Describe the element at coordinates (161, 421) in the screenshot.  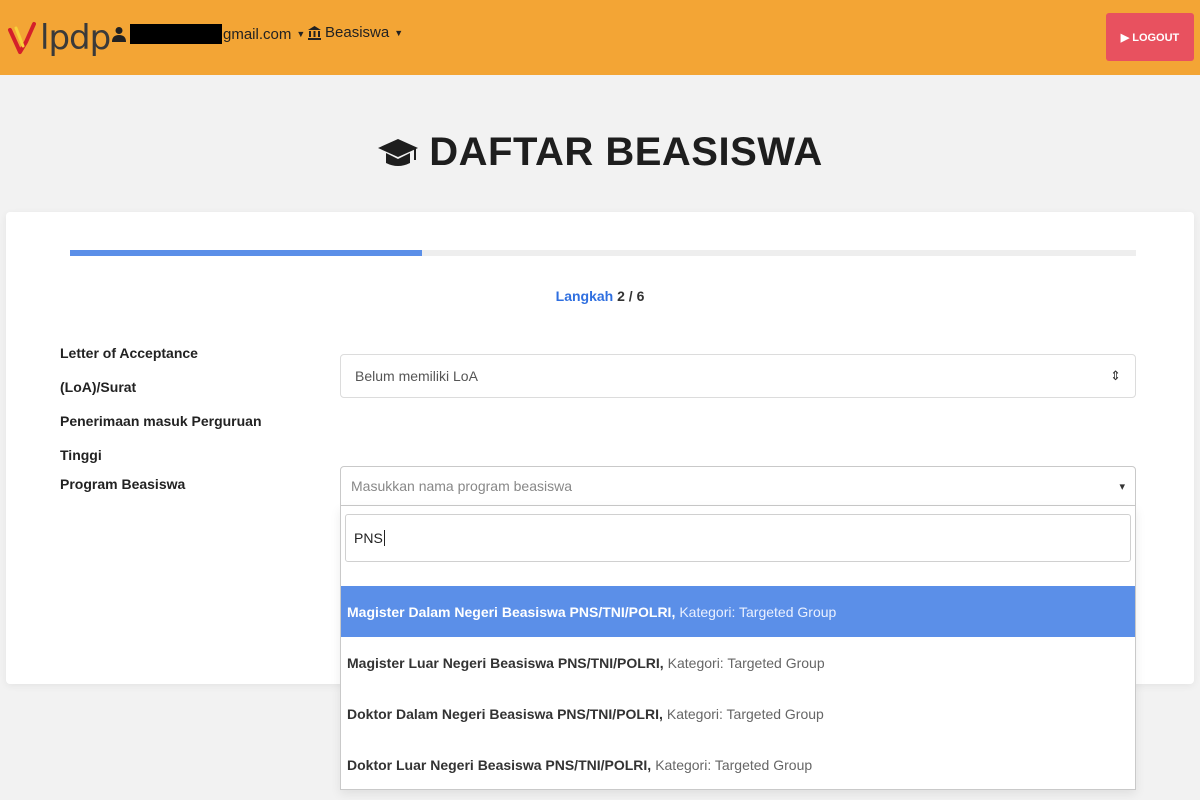
I see `loa-label-line2: Penerimaan masuk Perguruan` at that location.